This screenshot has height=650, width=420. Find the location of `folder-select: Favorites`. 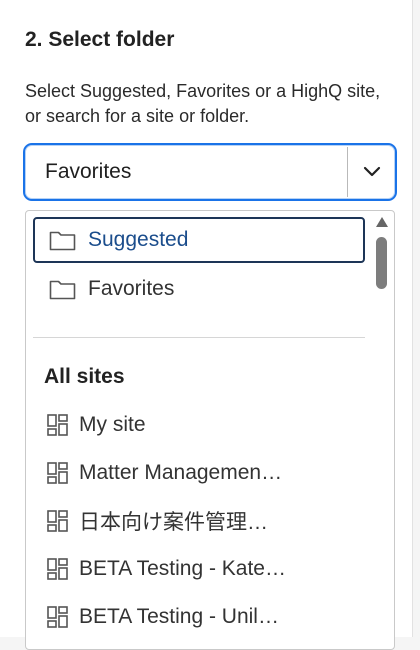

folder-select: Favorites is located at coordinates (210, 172).